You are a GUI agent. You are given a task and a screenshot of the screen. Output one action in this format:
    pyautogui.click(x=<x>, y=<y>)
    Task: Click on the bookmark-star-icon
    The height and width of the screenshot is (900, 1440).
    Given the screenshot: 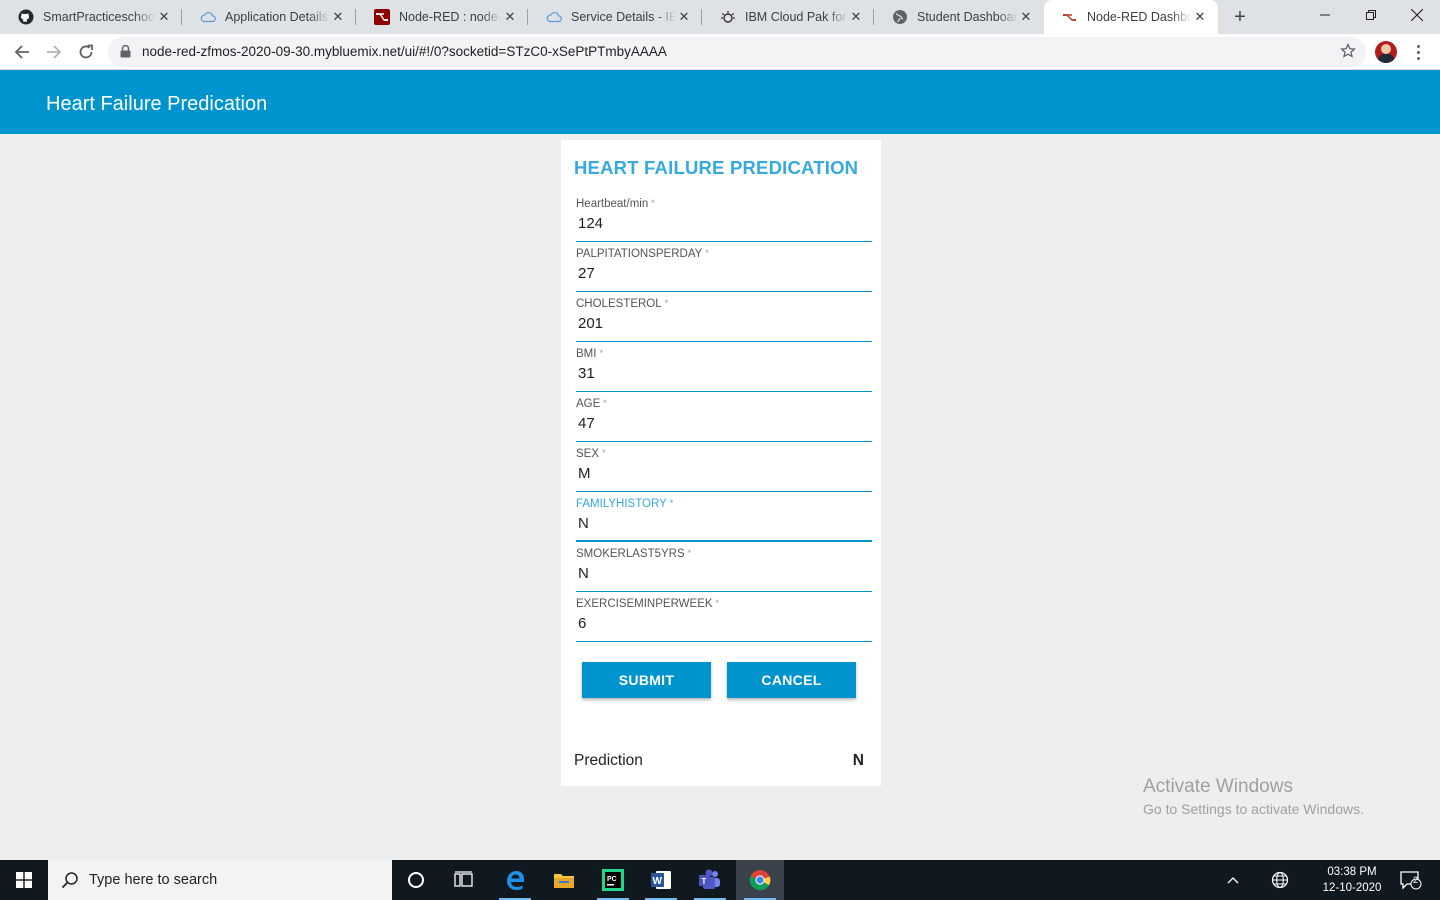 What is the action you would take?
    pyautogui.click(x=1348, y=53)
    